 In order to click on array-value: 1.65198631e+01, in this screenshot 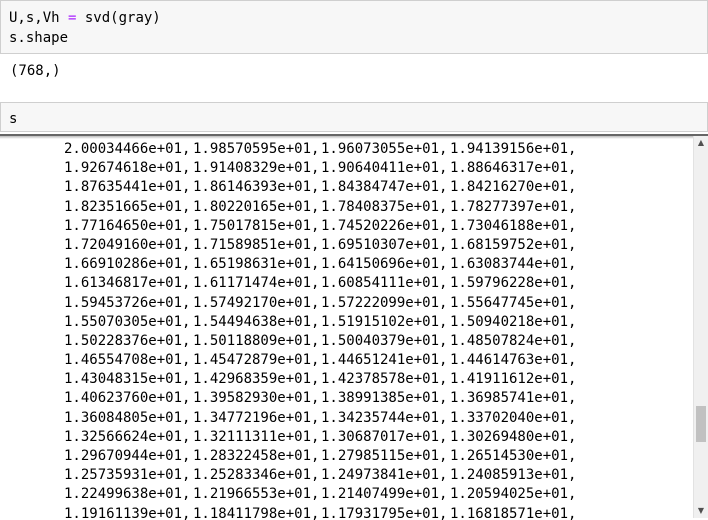, I will do `click(256, 264)`.